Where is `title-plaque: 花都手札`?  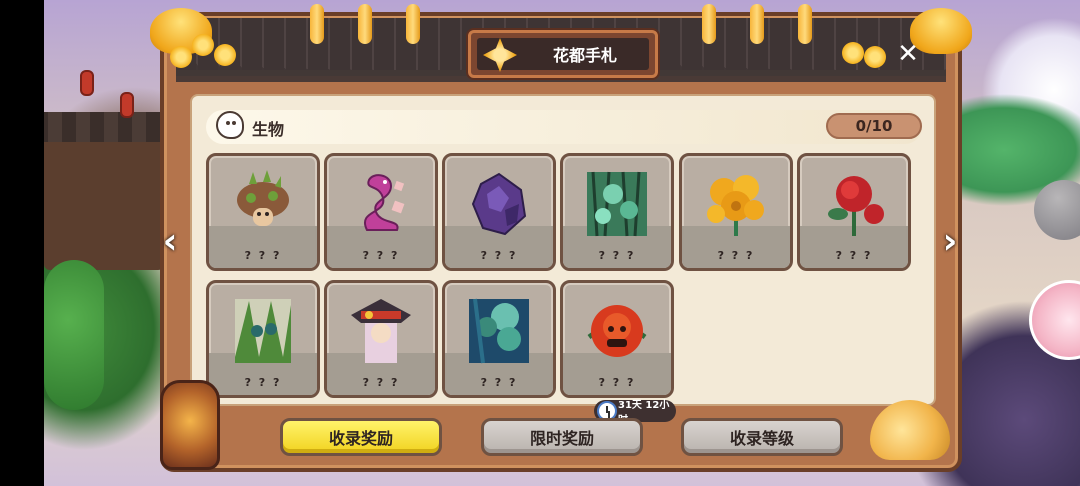
title-plaque: 花都手札 is located at coordinates (563, 54).